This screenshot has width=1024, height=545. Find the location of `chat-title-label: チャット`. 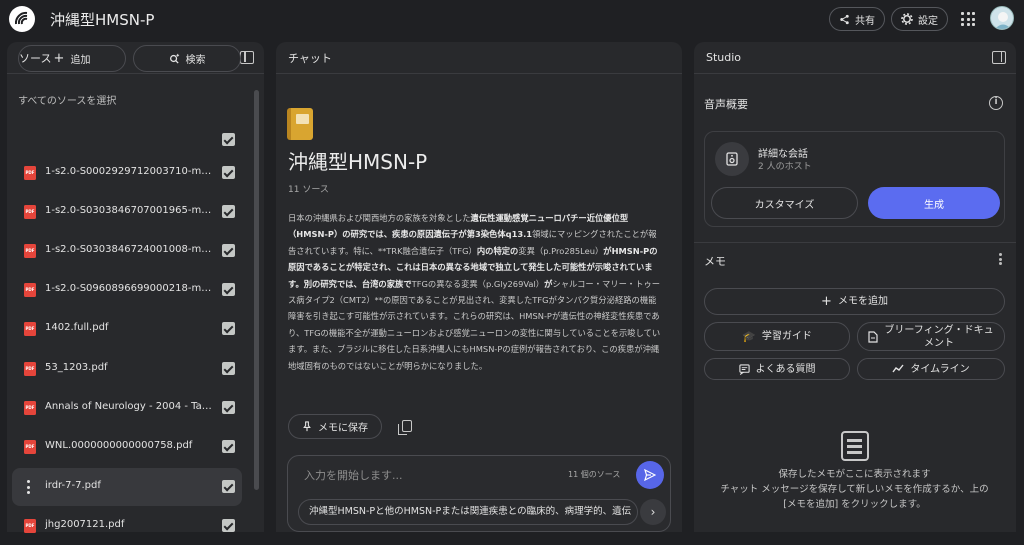

chat-title-label: チャット is located at coordinates (310, 58).